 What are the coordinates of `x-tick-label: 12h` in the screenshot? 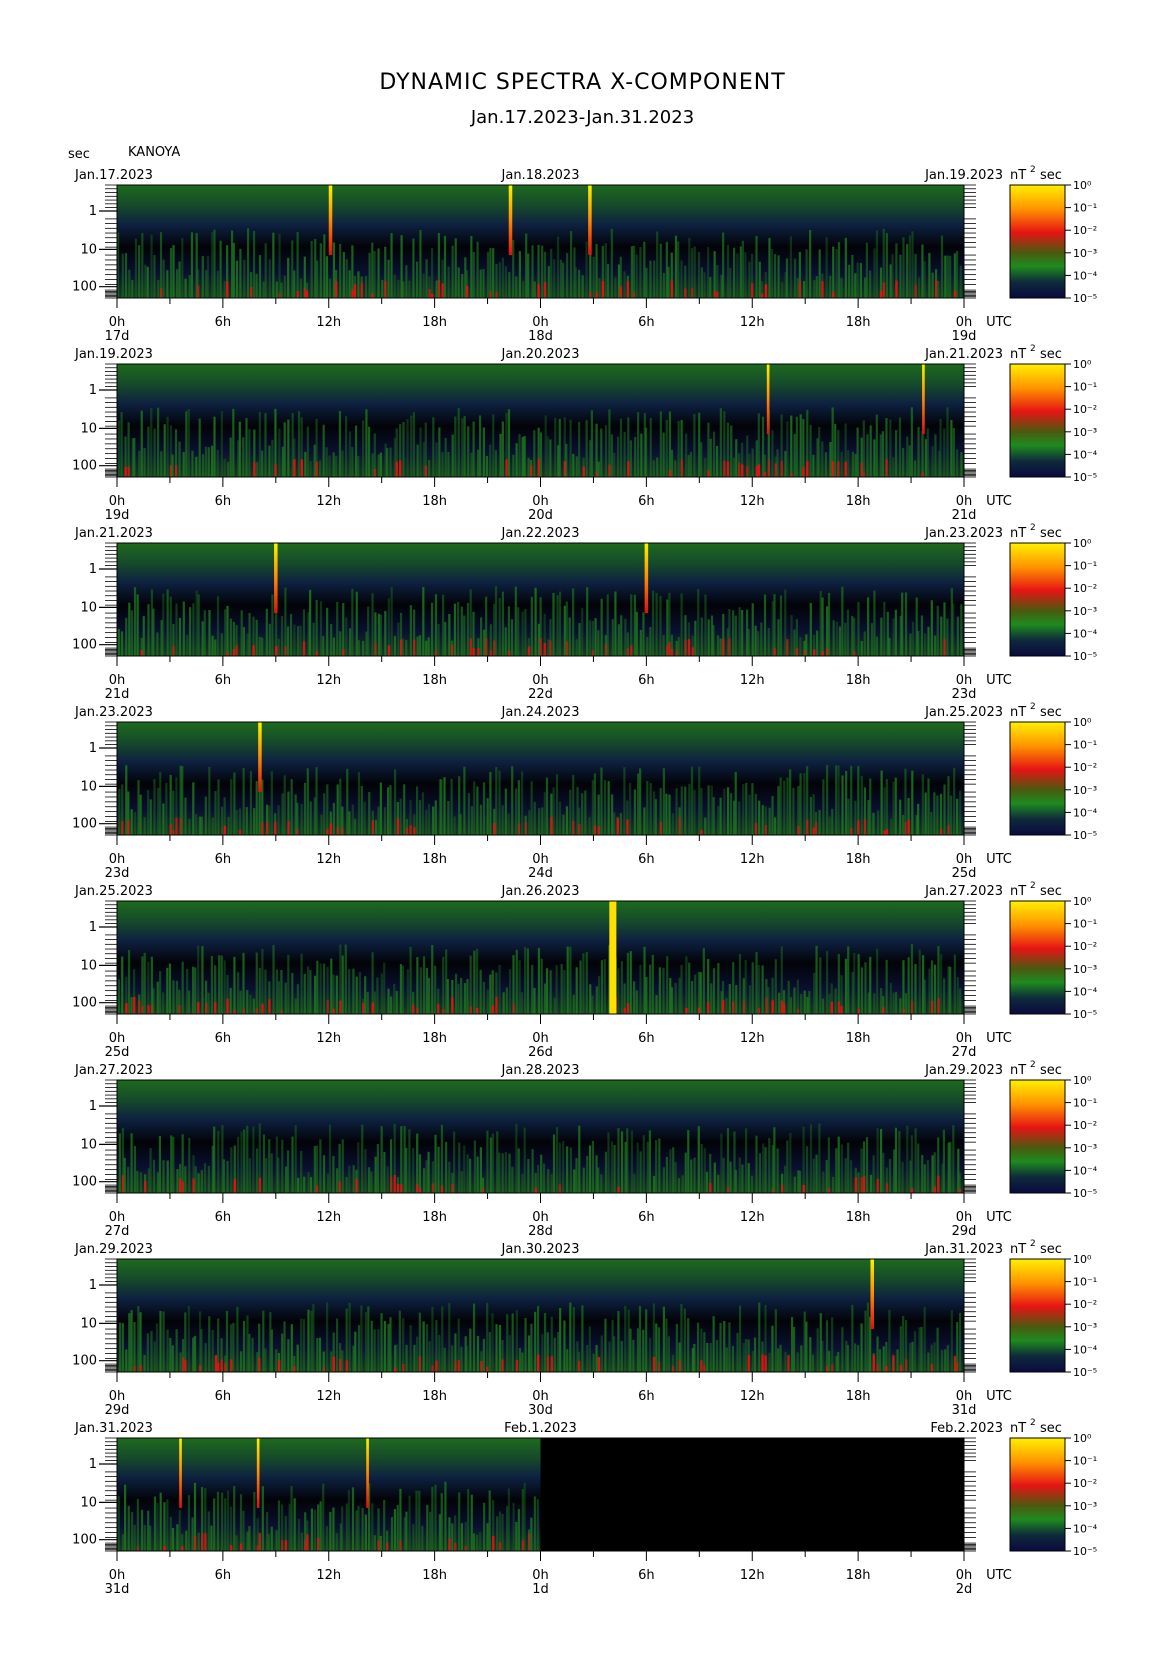 It's located at (328, 1396).